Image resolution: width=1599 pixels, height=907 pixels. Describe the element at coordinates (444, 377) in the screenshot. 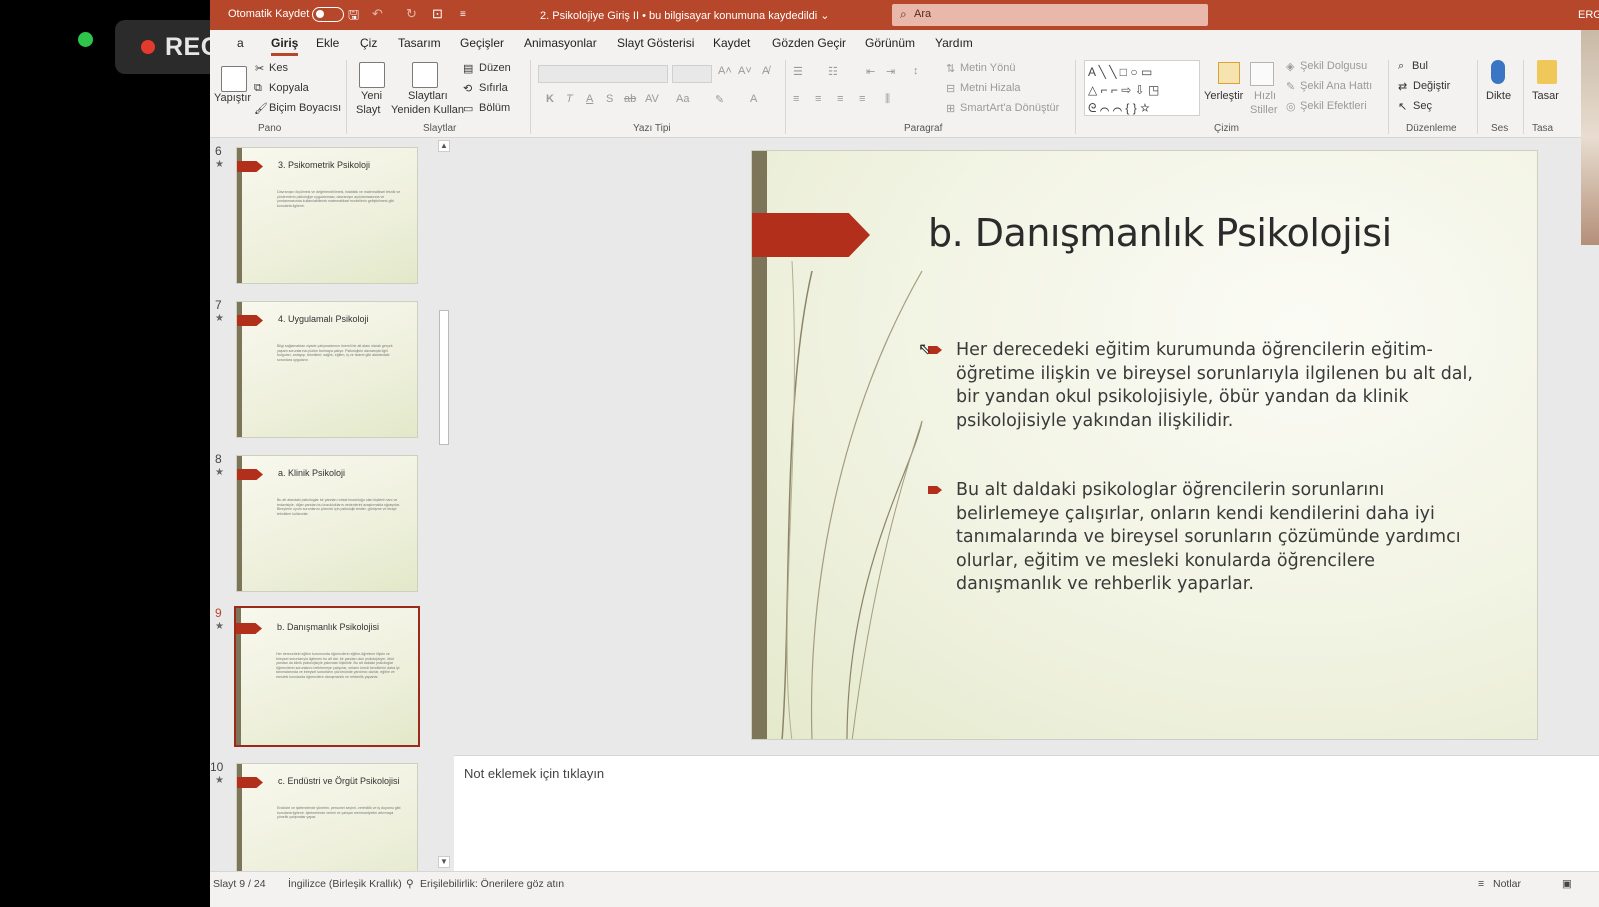

I see `scroll-thumb` at that location.